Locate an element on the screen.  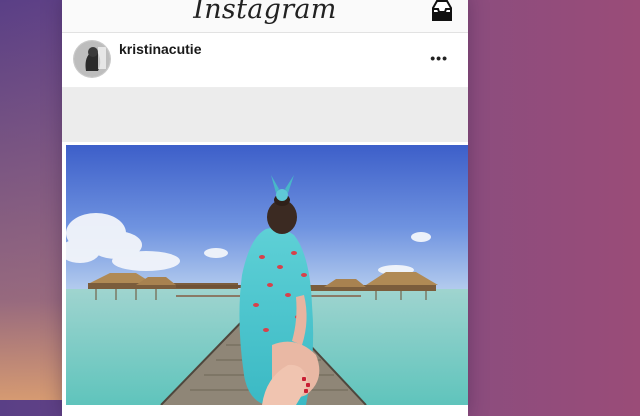
top-navigation-bar: Instagram is located at coordinates (265, 16).